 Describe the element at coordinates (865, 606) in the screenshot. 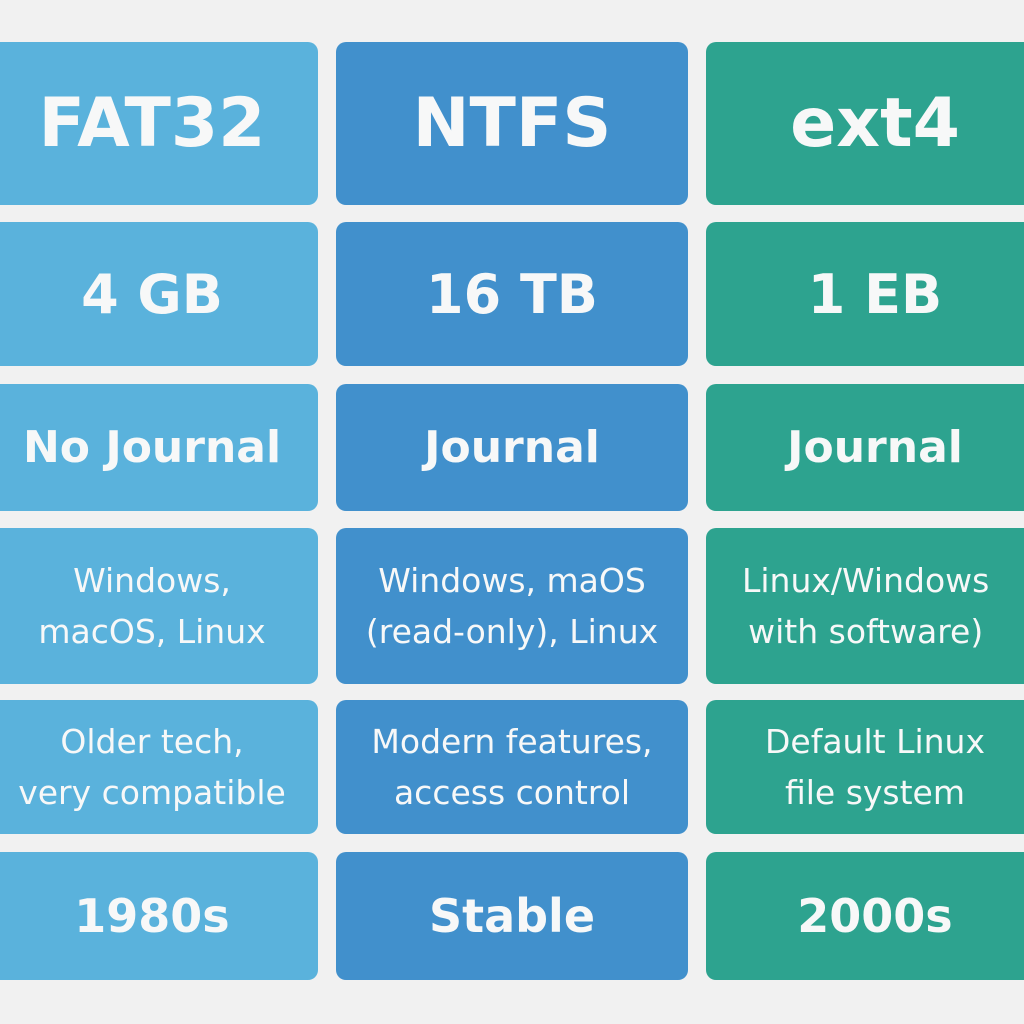

I see `ext4-compatibility: Linux/Windows with software)` at that location.